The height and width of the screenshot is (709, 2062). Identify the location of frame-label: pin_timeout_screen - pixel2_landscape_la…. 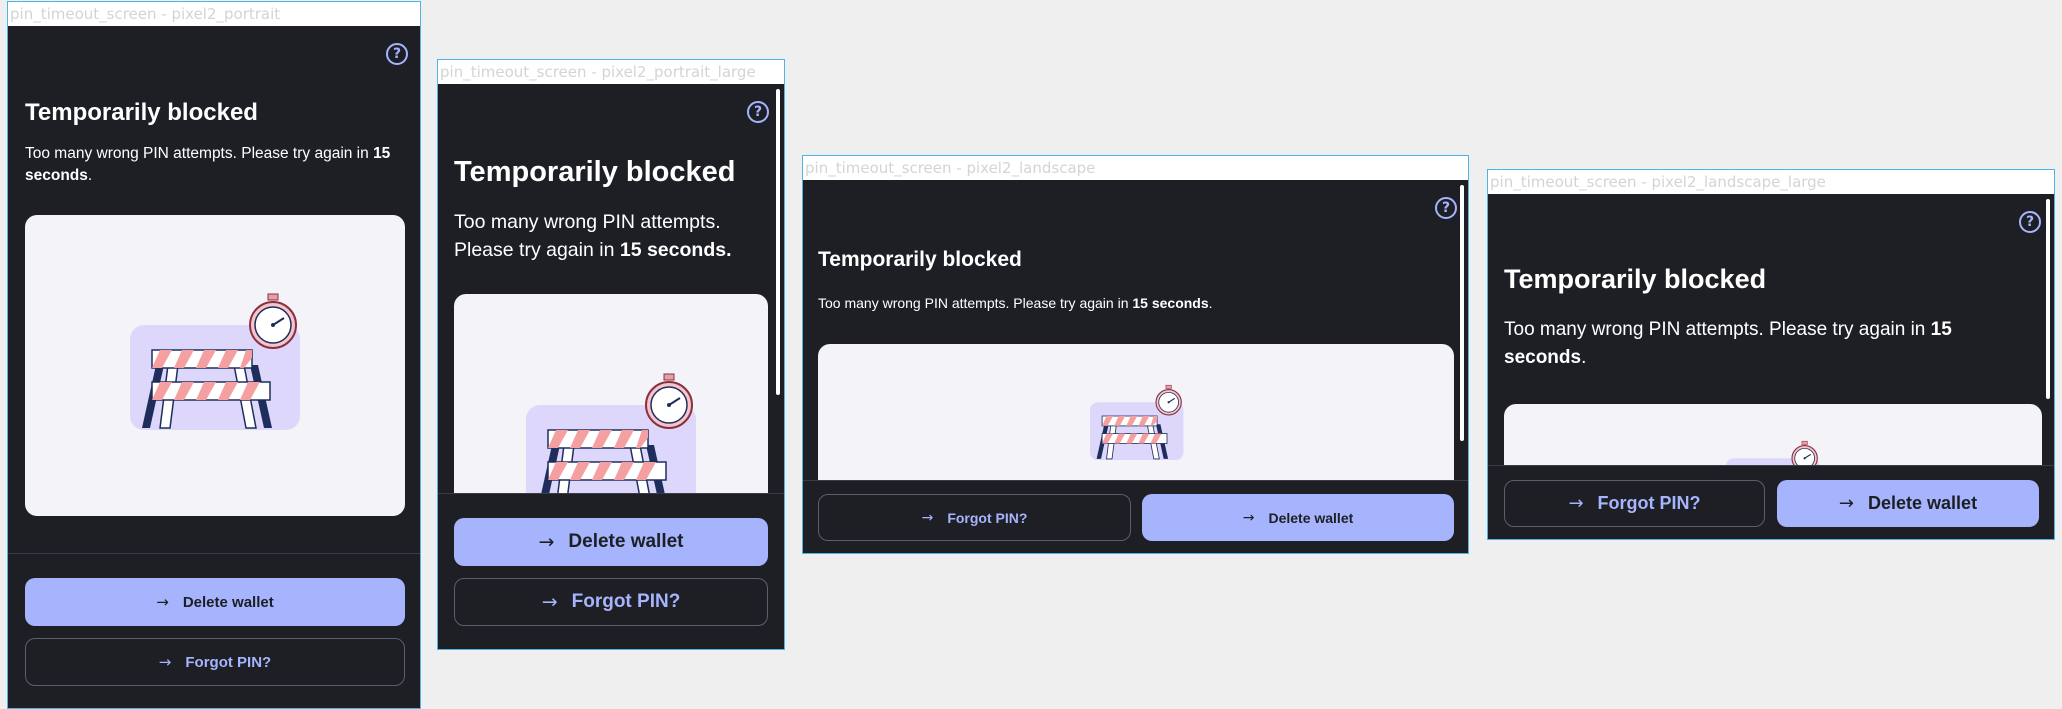
(1771, 182).